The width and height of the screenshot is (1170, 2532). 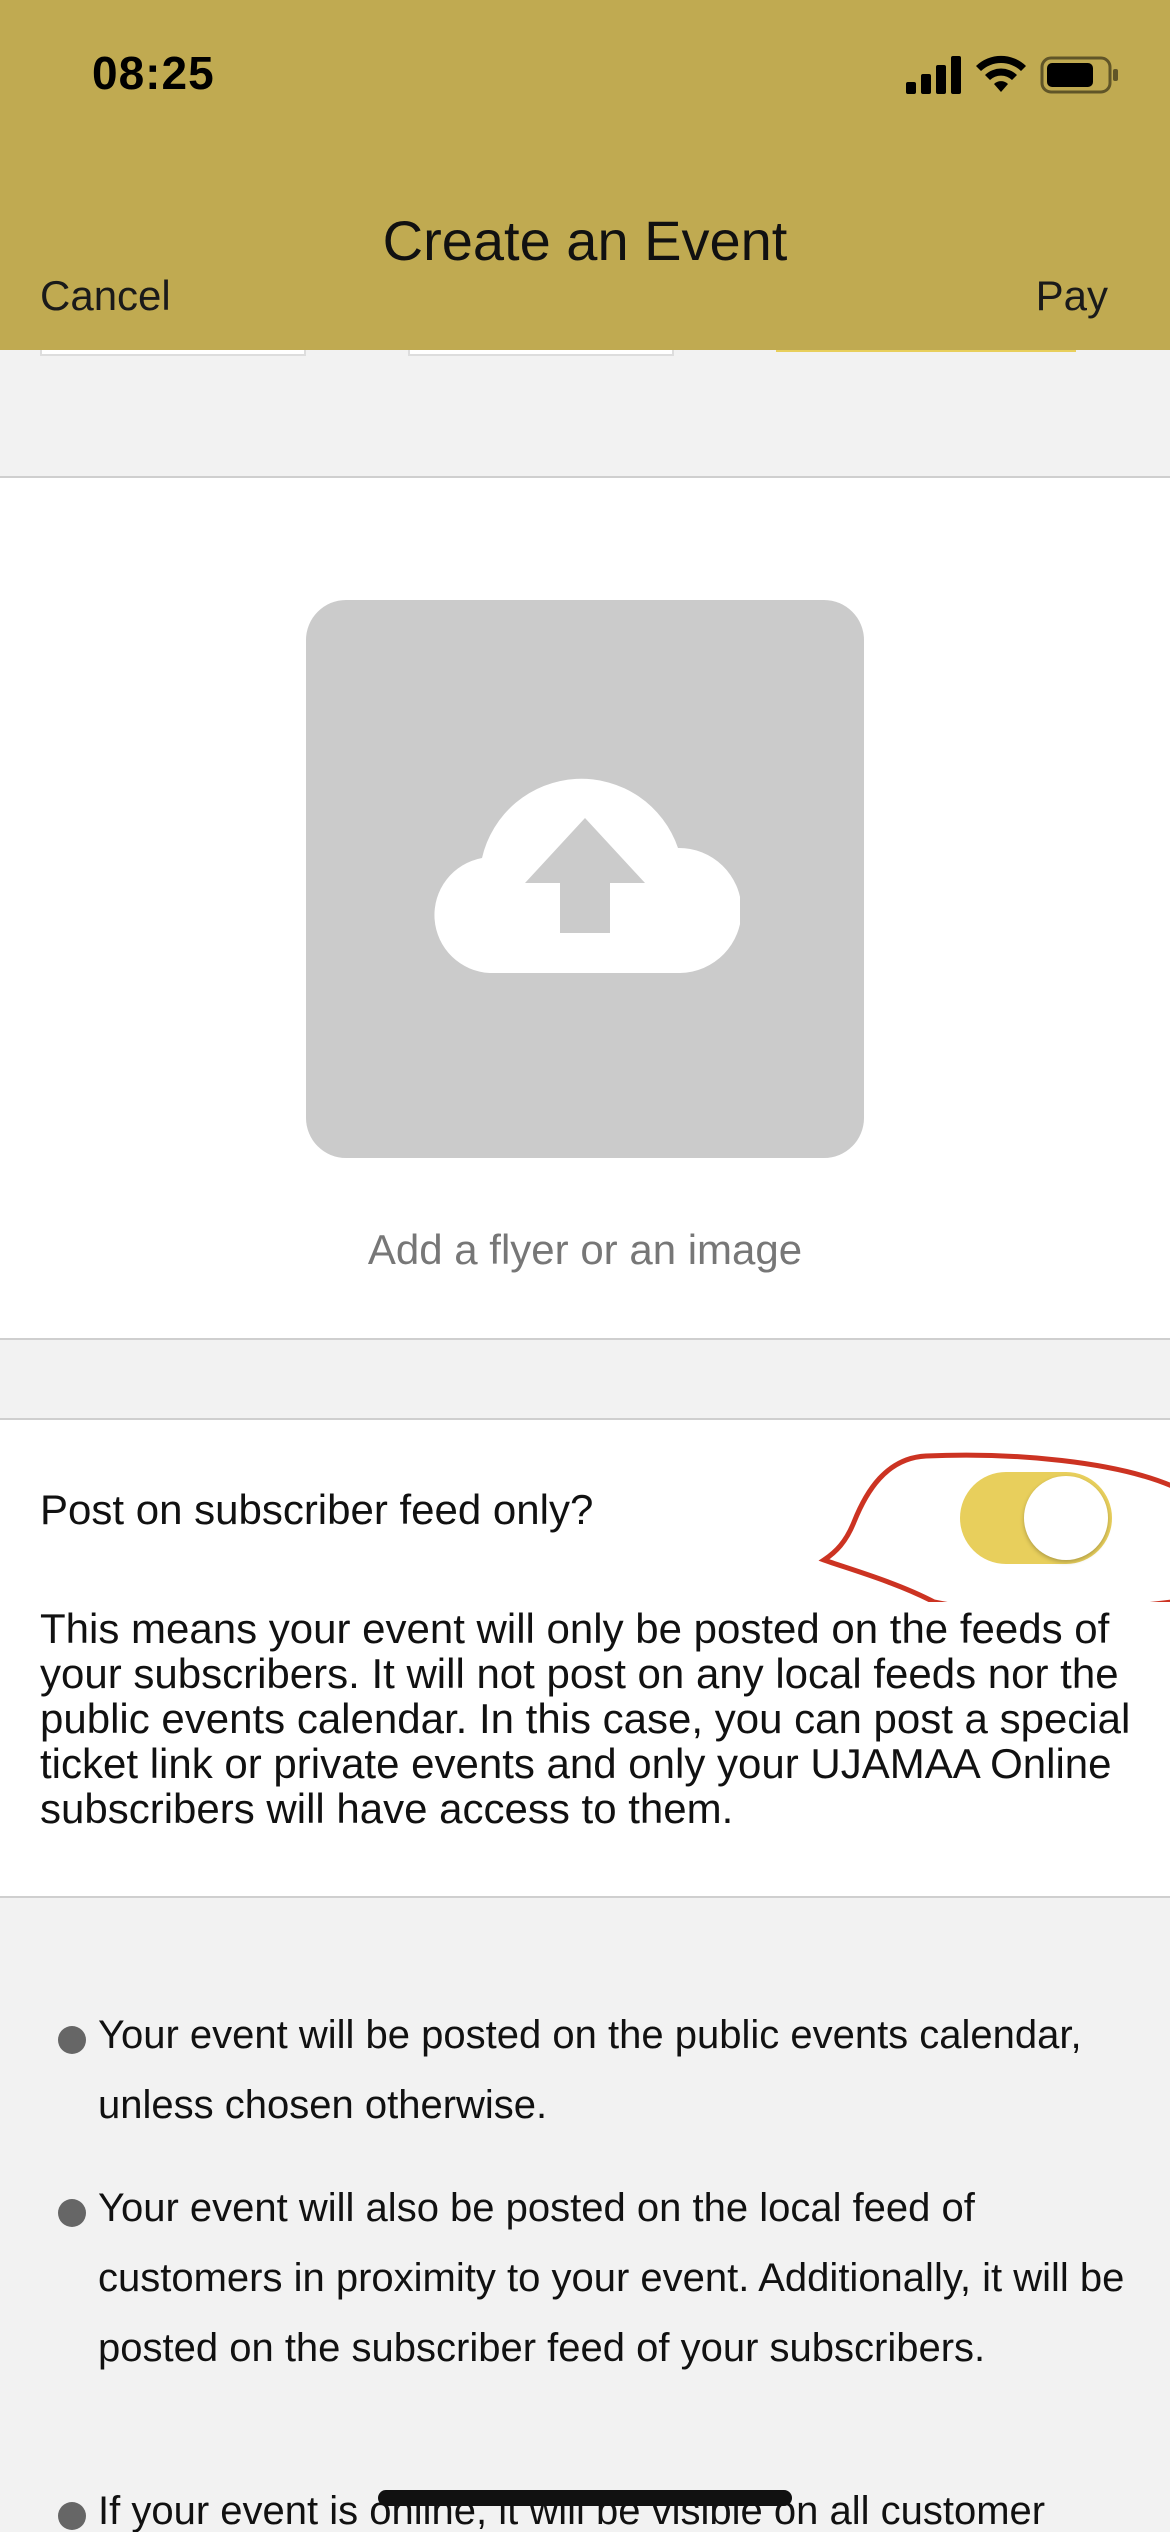 What do you see at coordinates (1079, 75) in the screenshot?
I see `battery-icon` at bounding box center [1079, 75].